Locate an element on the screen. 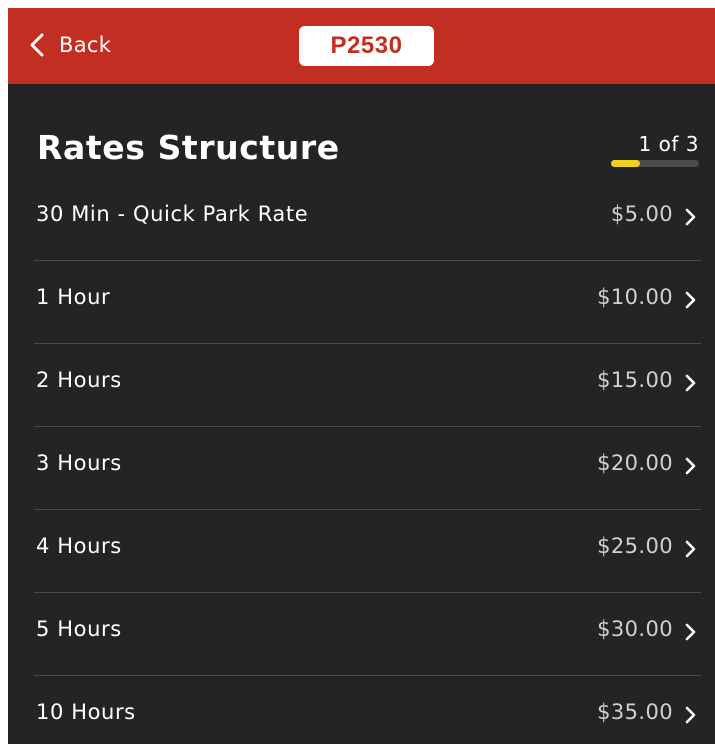 This screenshot has width=715, height=744. rate-price: $20.00 is located at coordinates (635, 463).